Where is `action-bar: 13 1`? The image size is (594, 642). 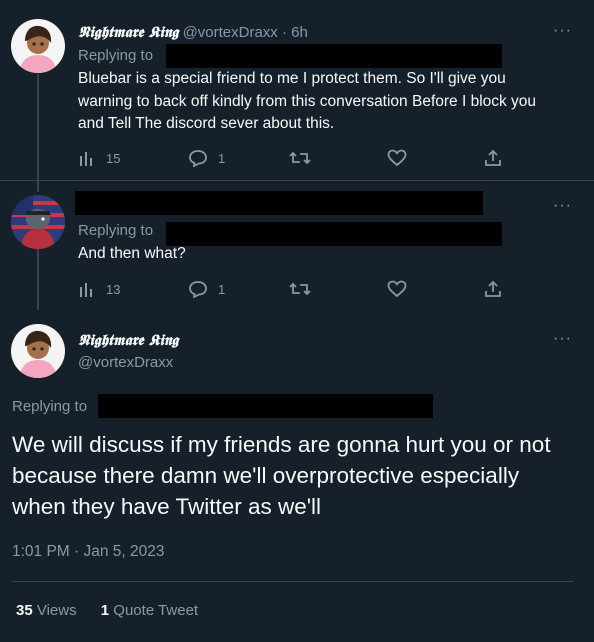
action-bar: 13 1 is located at coordinates (298, 290).